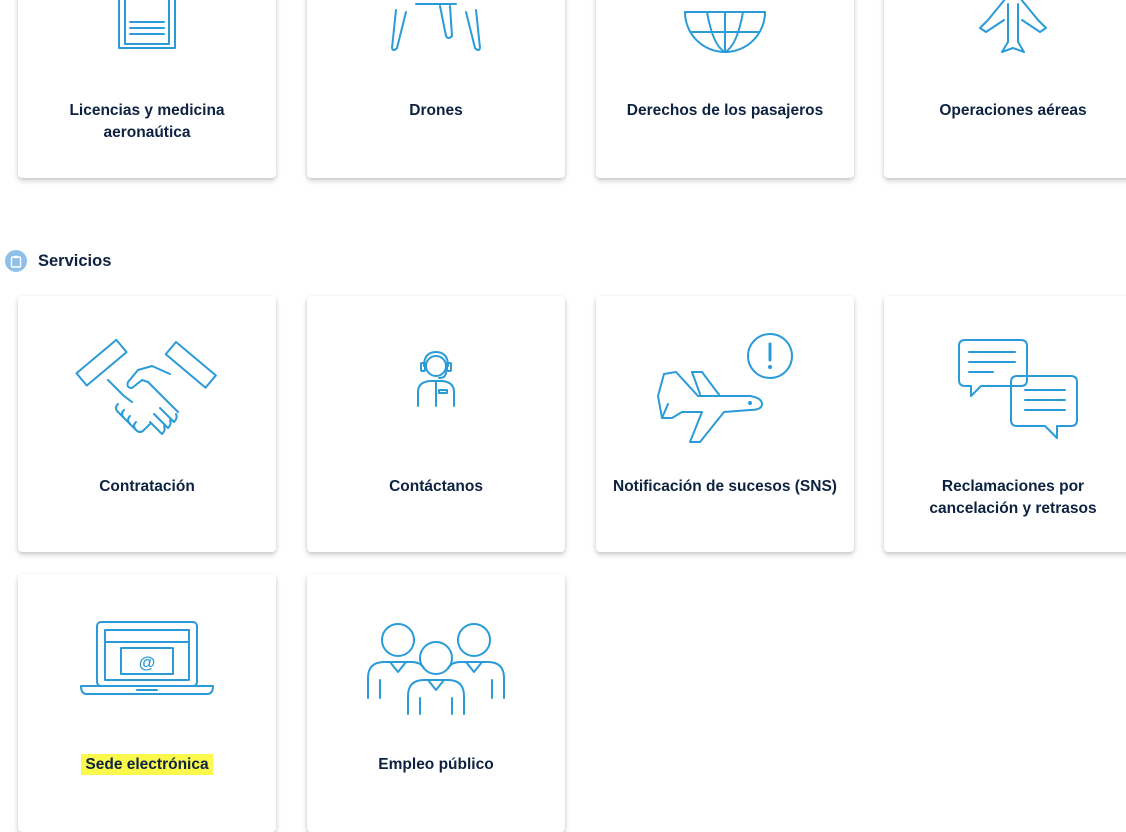 This screenshot has width=1126, height=832. I want to click on section-header-servicios: Servicios, so click(58, 261).